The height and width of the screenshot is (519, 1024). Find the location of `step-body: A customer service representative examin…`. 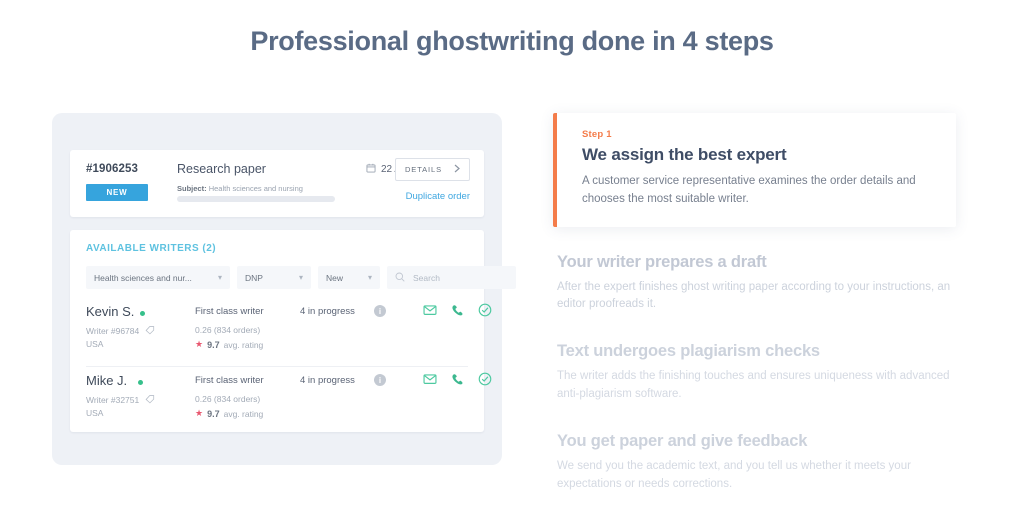

step-body: A customer service representative examin… is located at coordinates (749, 190).